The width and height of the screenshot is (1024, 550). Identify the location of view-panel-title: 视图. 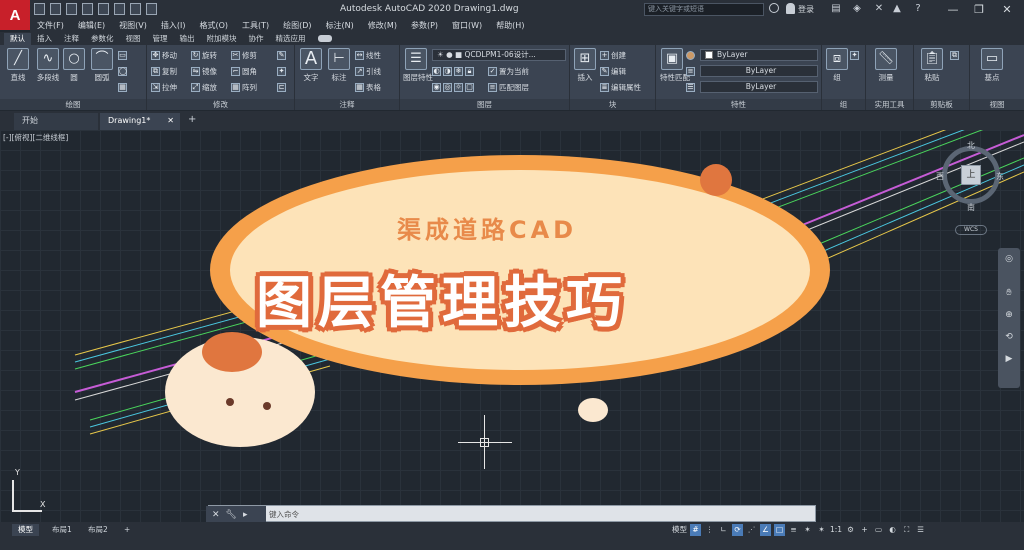
(997, 104).